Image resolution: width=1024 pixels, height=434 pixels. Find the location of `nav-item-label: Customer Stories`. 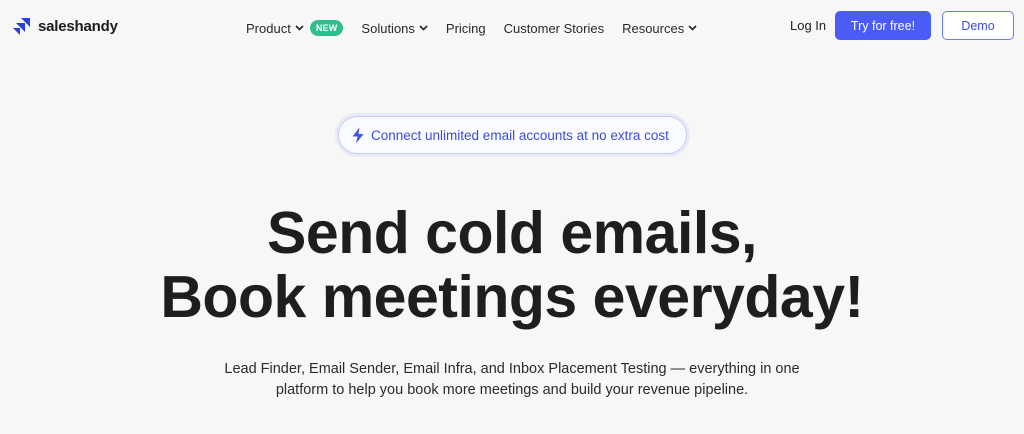

nav-item-label: Customer Stories is located at coordinates (554, 28).